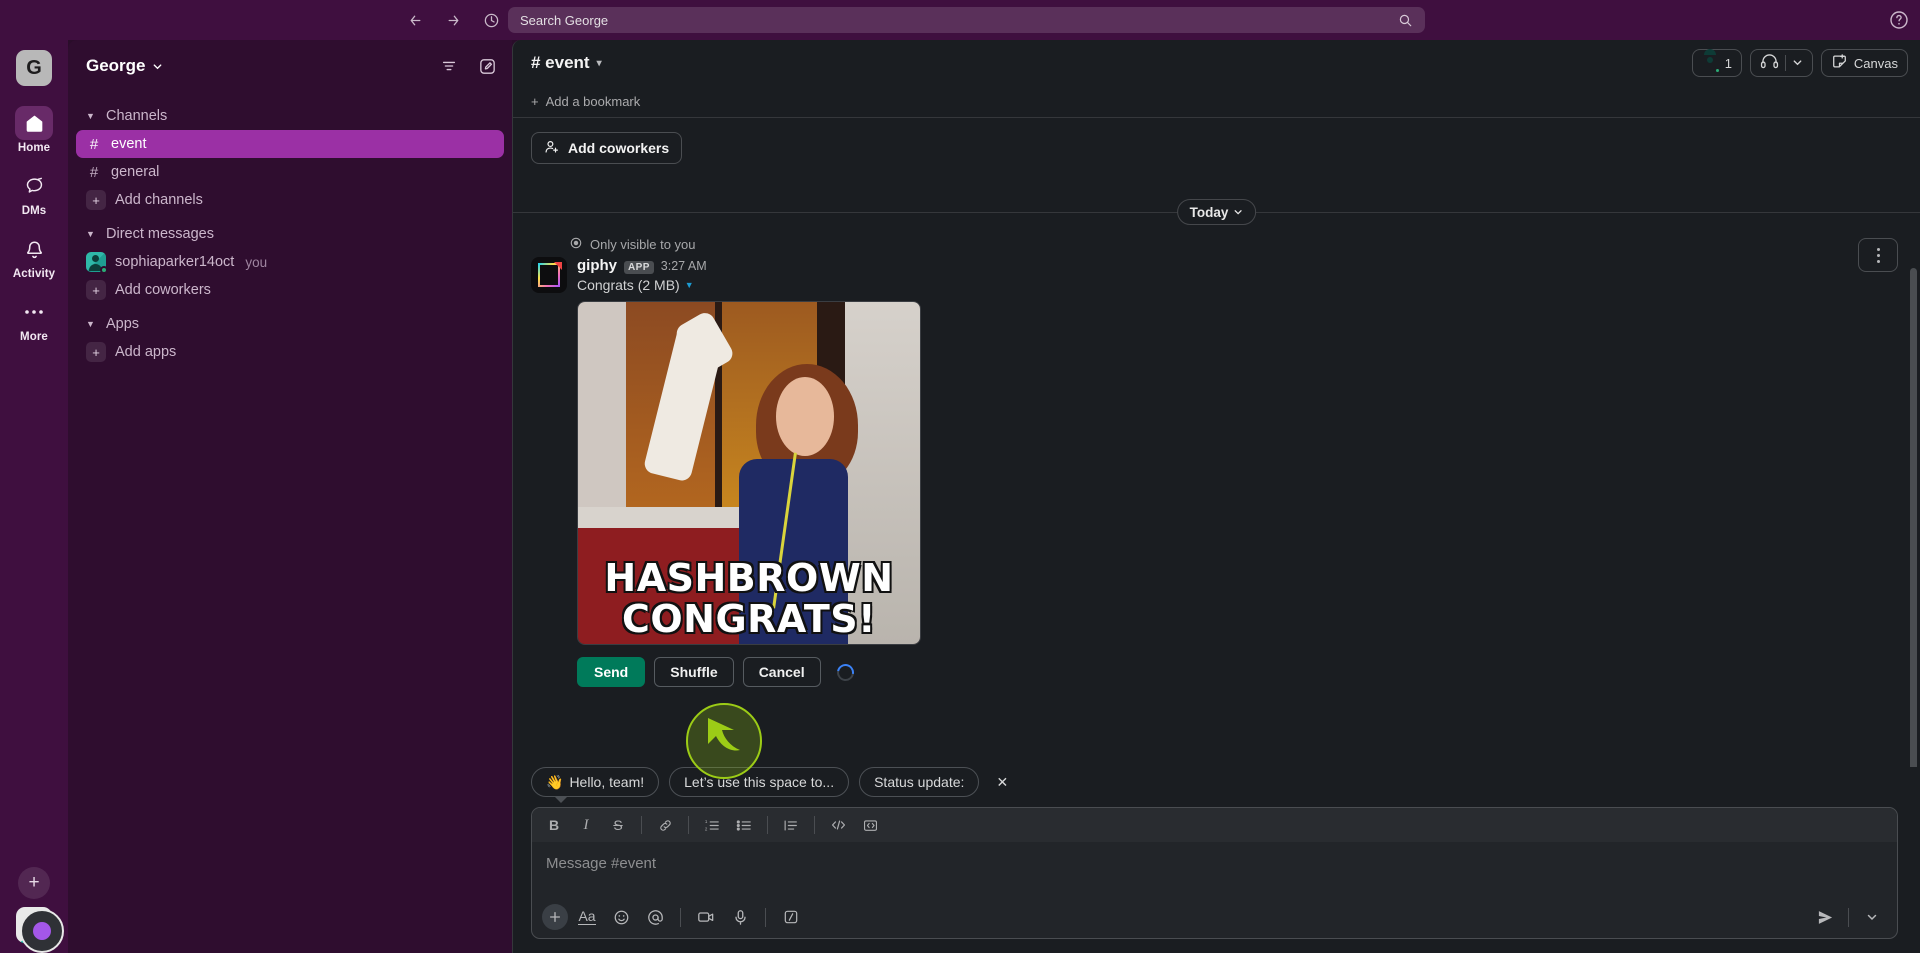  What do you see at coordinates (712, 825) in the screenshot?
I see `ordered-list-icon: 12` at bounding box center [712, 825].